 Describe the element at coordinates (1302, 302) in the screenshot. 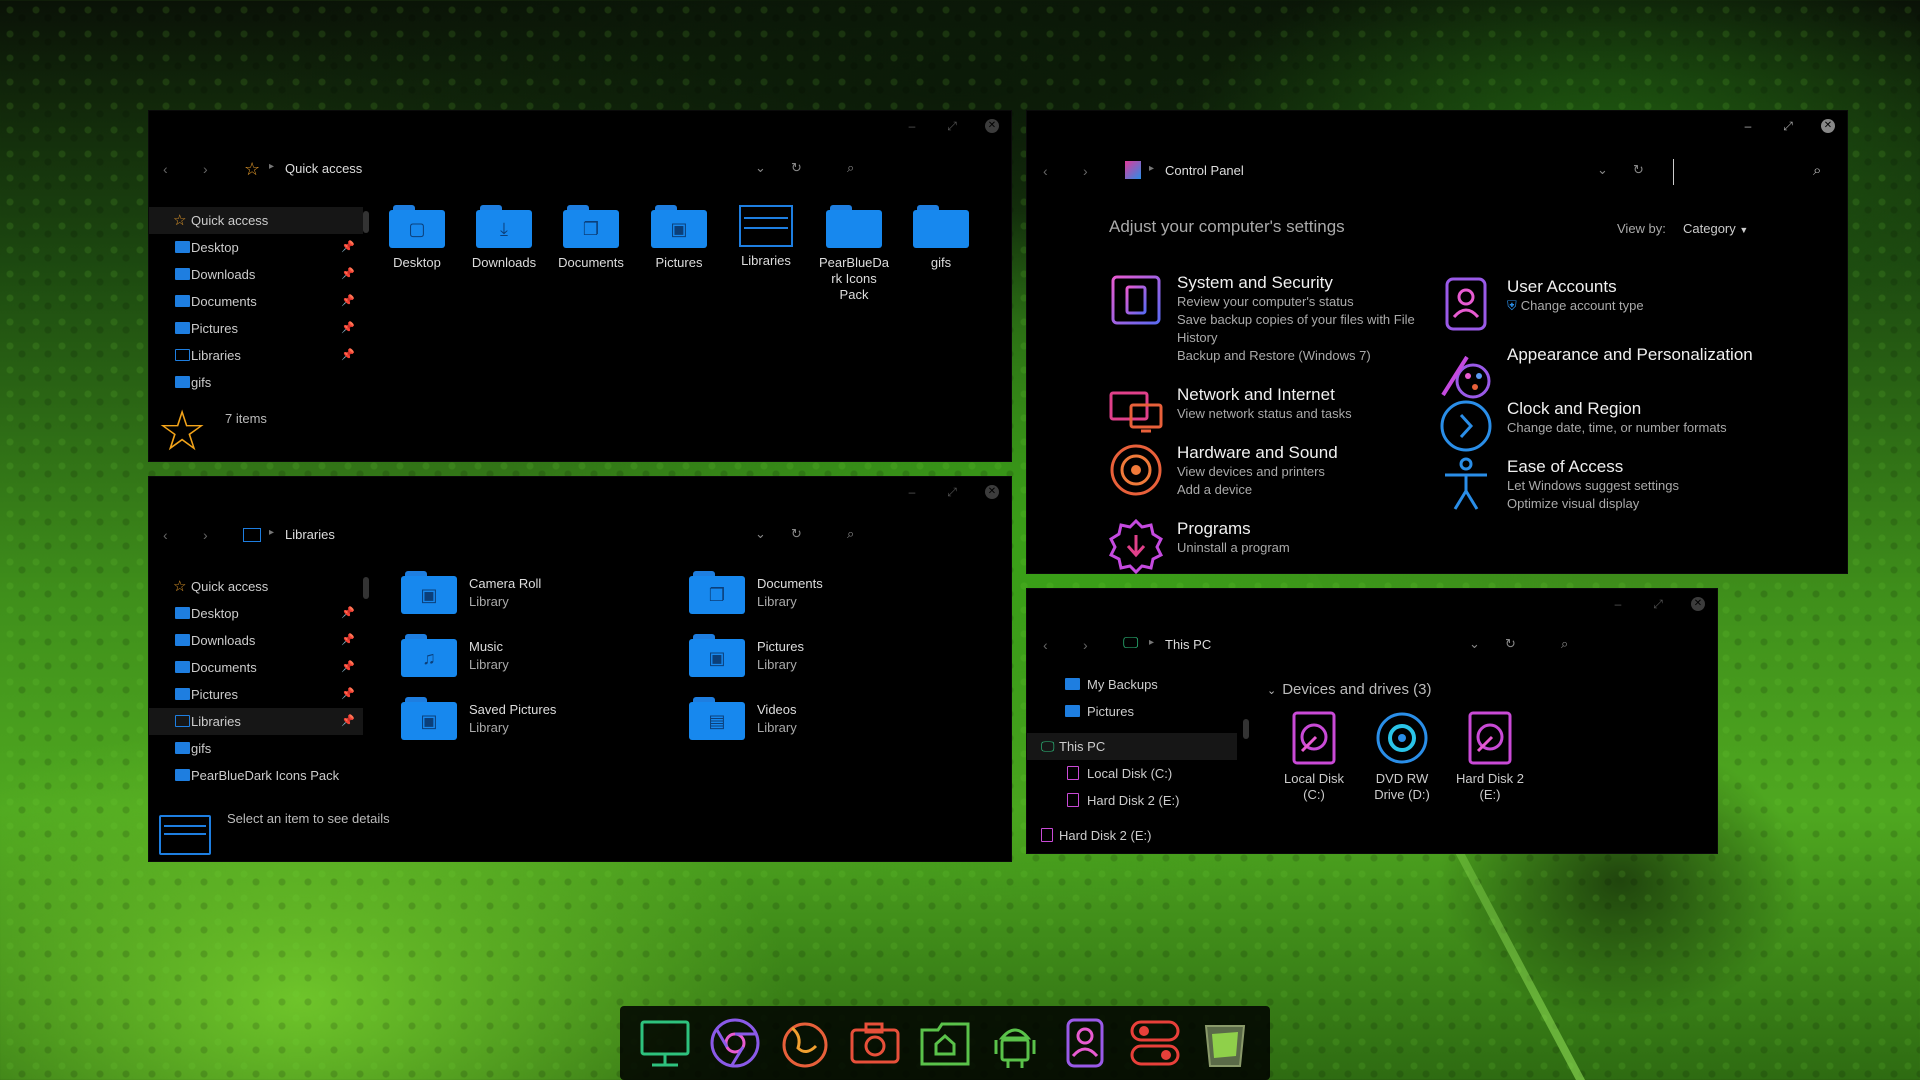

I see `category-task-link: Review your computer's status` at that location.